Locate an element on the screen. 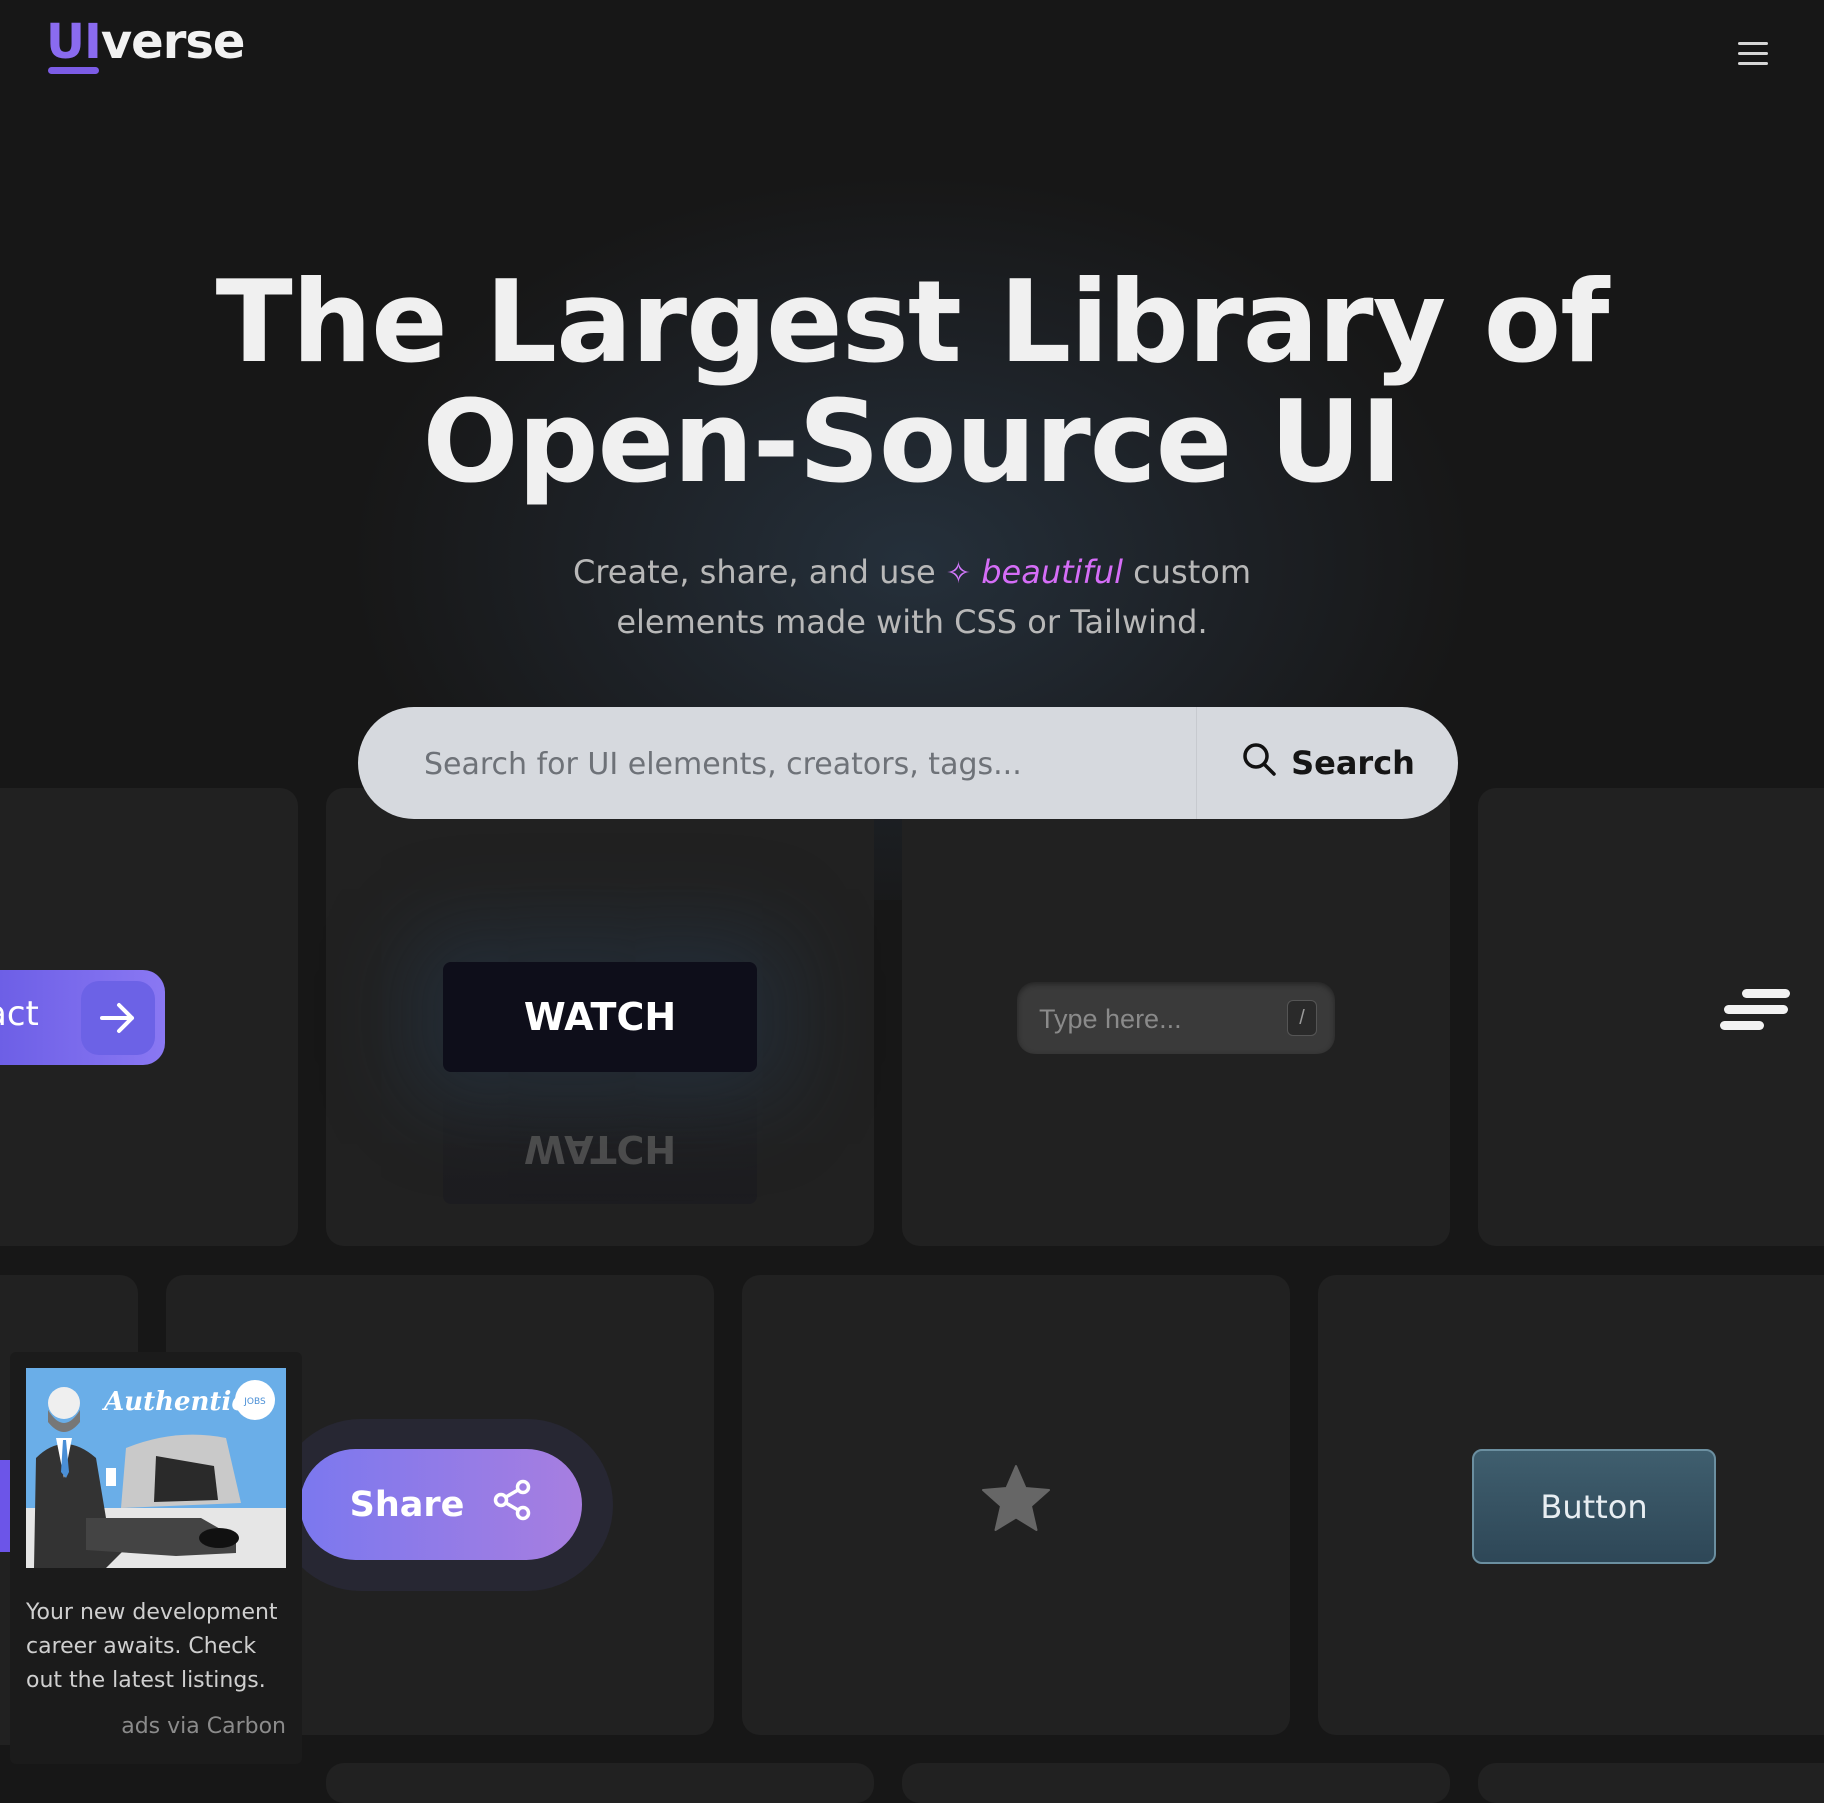 This screenshot has width=1824, height=1803. menu-icon is located at coordinates (1752, 54).